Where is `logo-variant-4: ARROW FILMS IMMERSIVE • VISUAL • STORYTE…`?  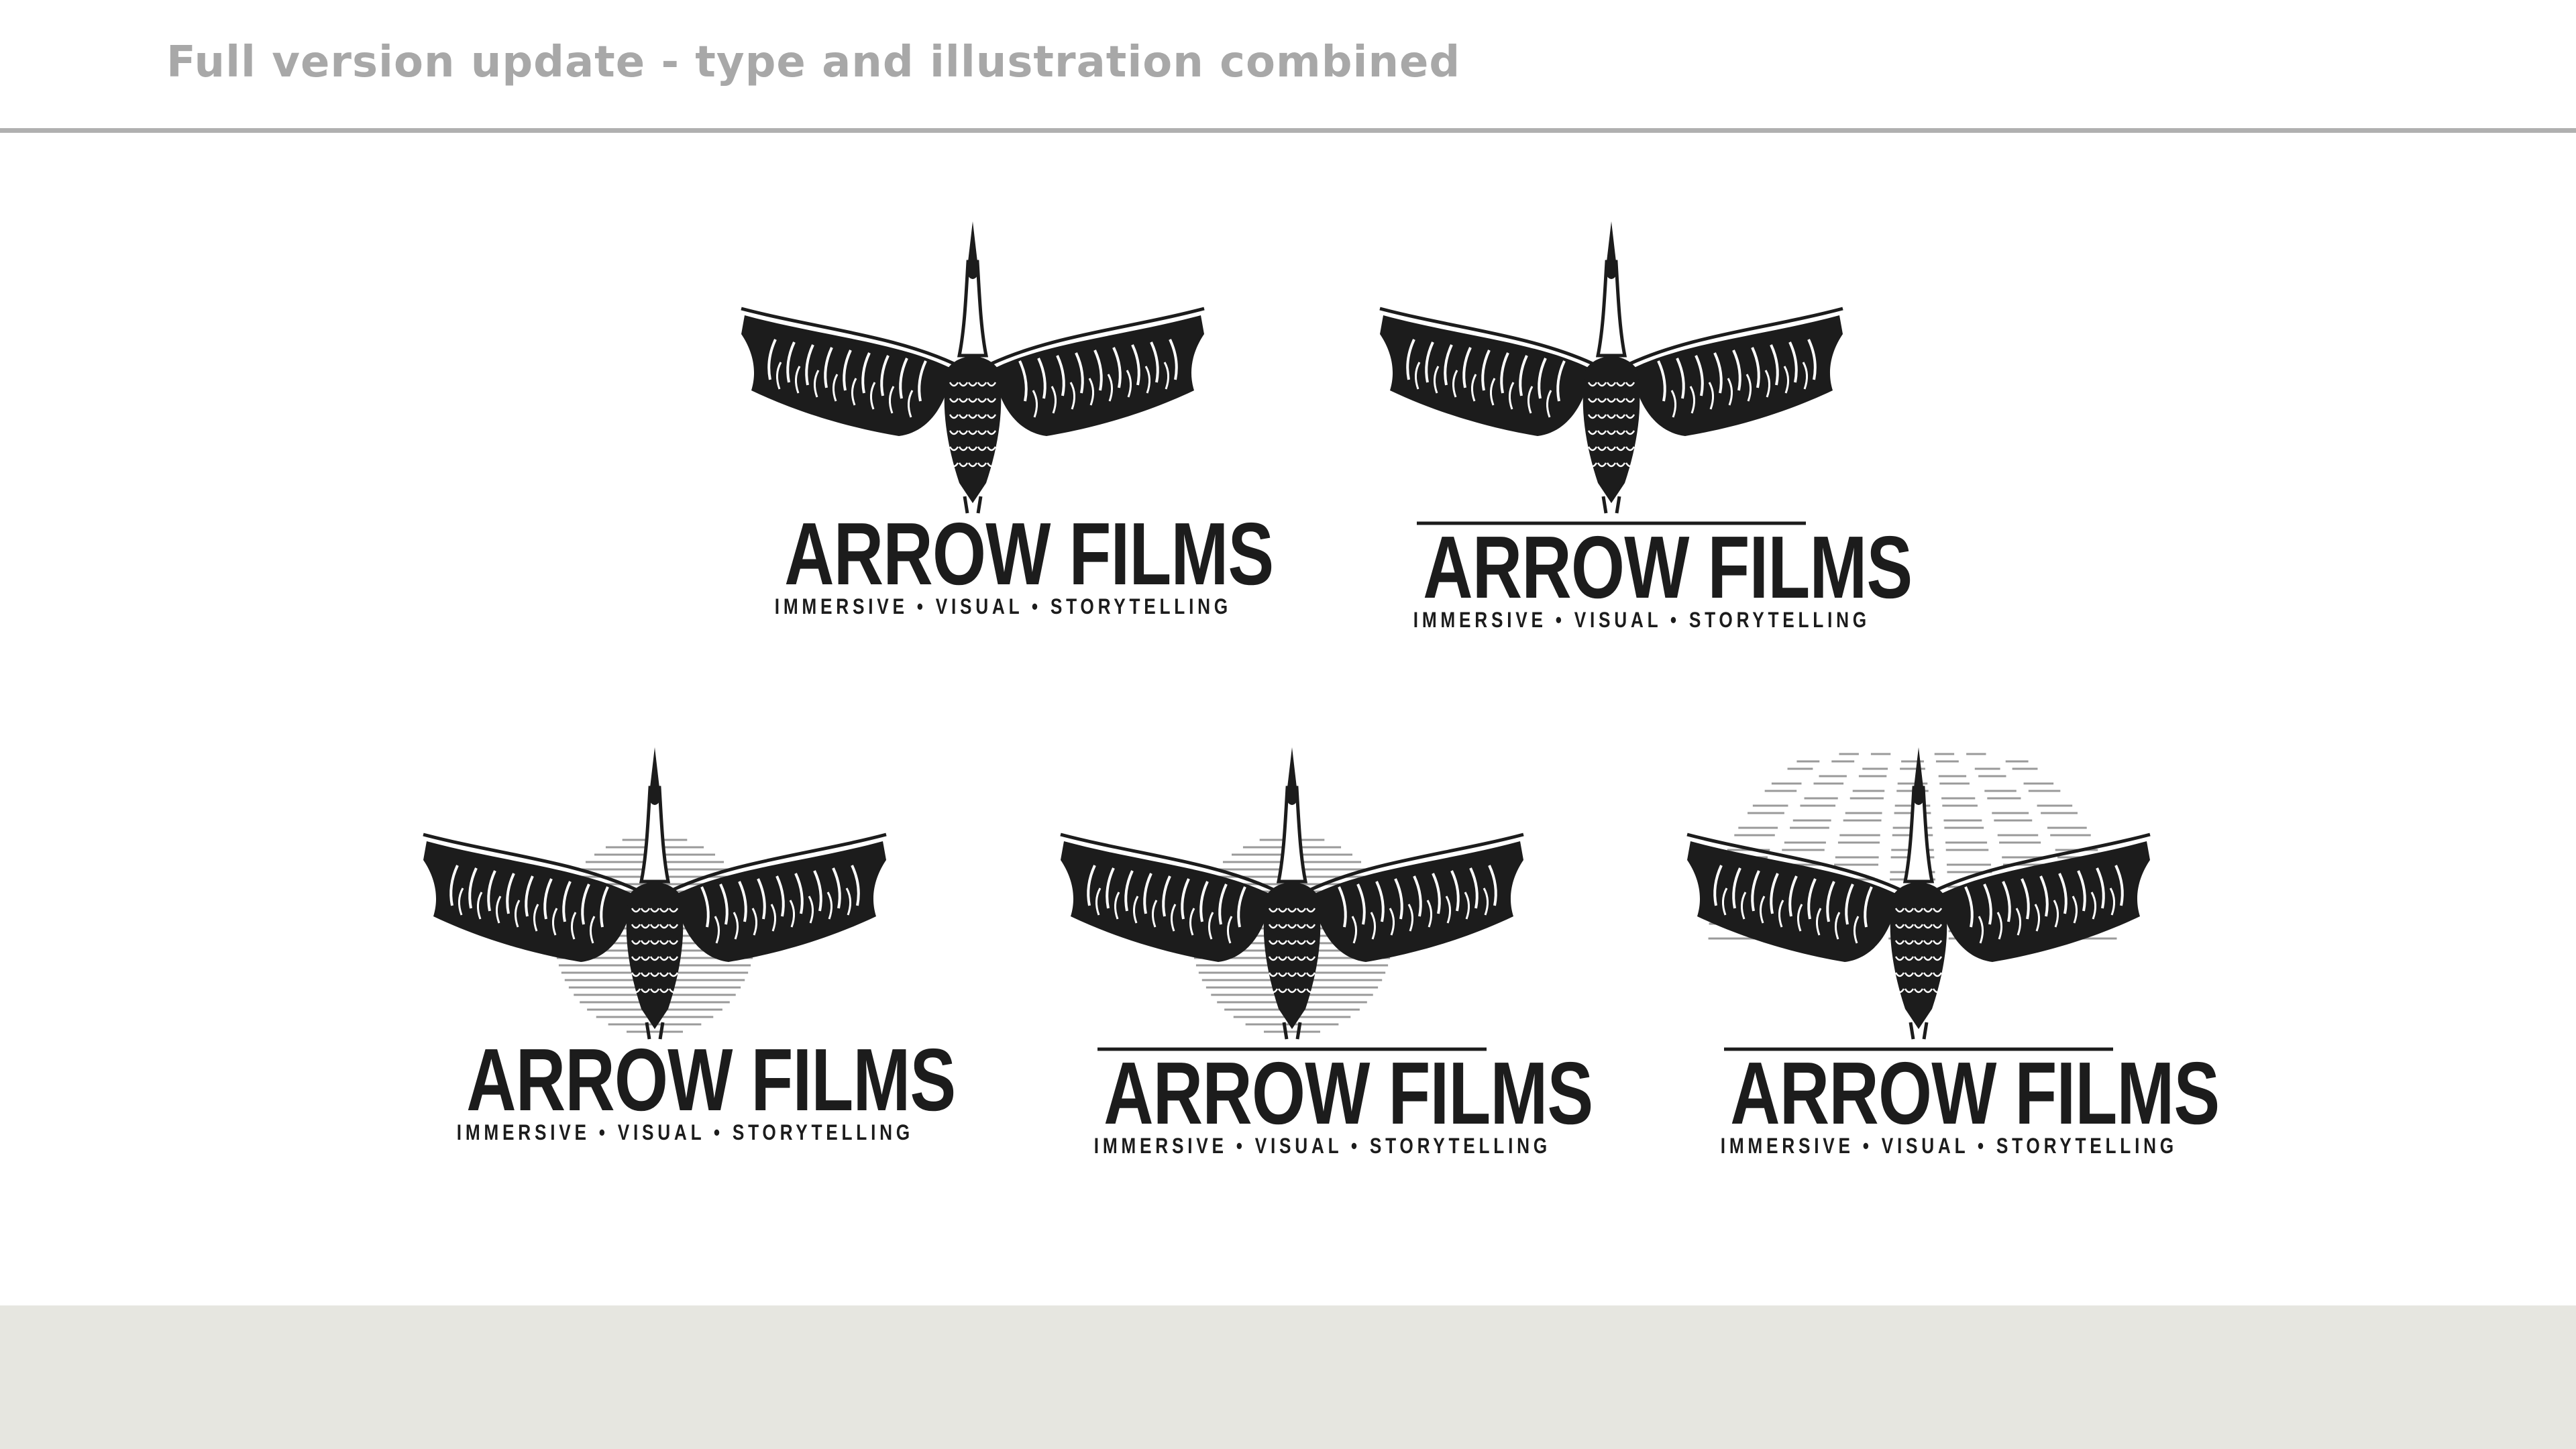 logo-variant-4: ARROW FILMS IMMERSIVE • VISUAL • STORYTE… is located at coordinates (1322, 955).